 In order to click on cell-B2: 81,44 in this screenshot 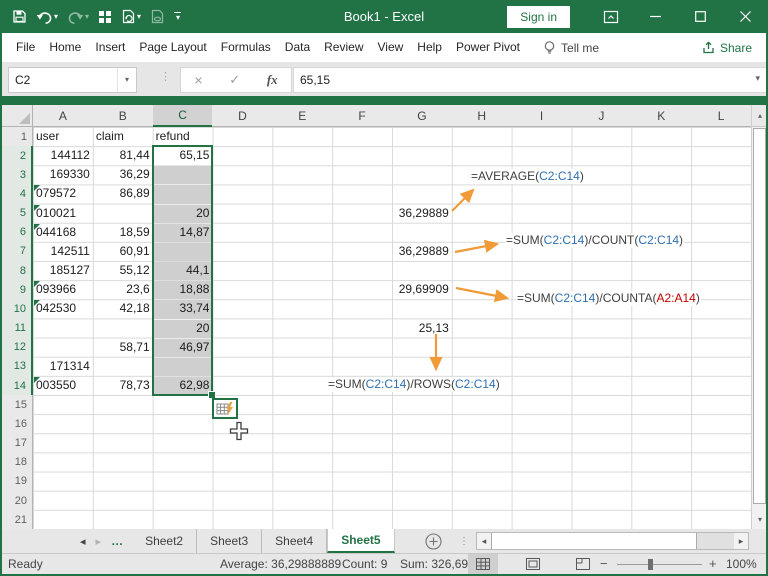, I will do `click(123, 155)`.